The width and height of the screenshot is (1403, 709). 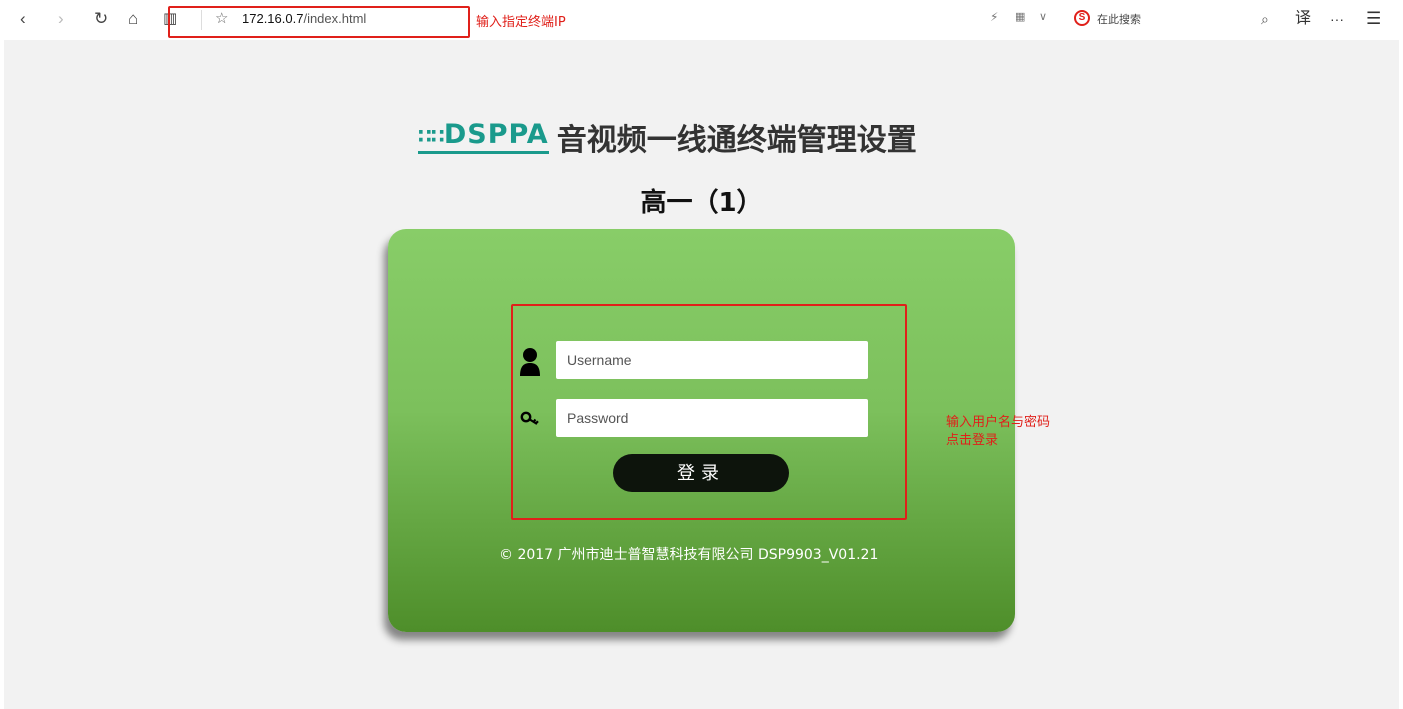 What do you see at coordinates (701, 203) in the screenshot?
I see `terminal-name: 高一（1）` at bounding box center [701, 203].